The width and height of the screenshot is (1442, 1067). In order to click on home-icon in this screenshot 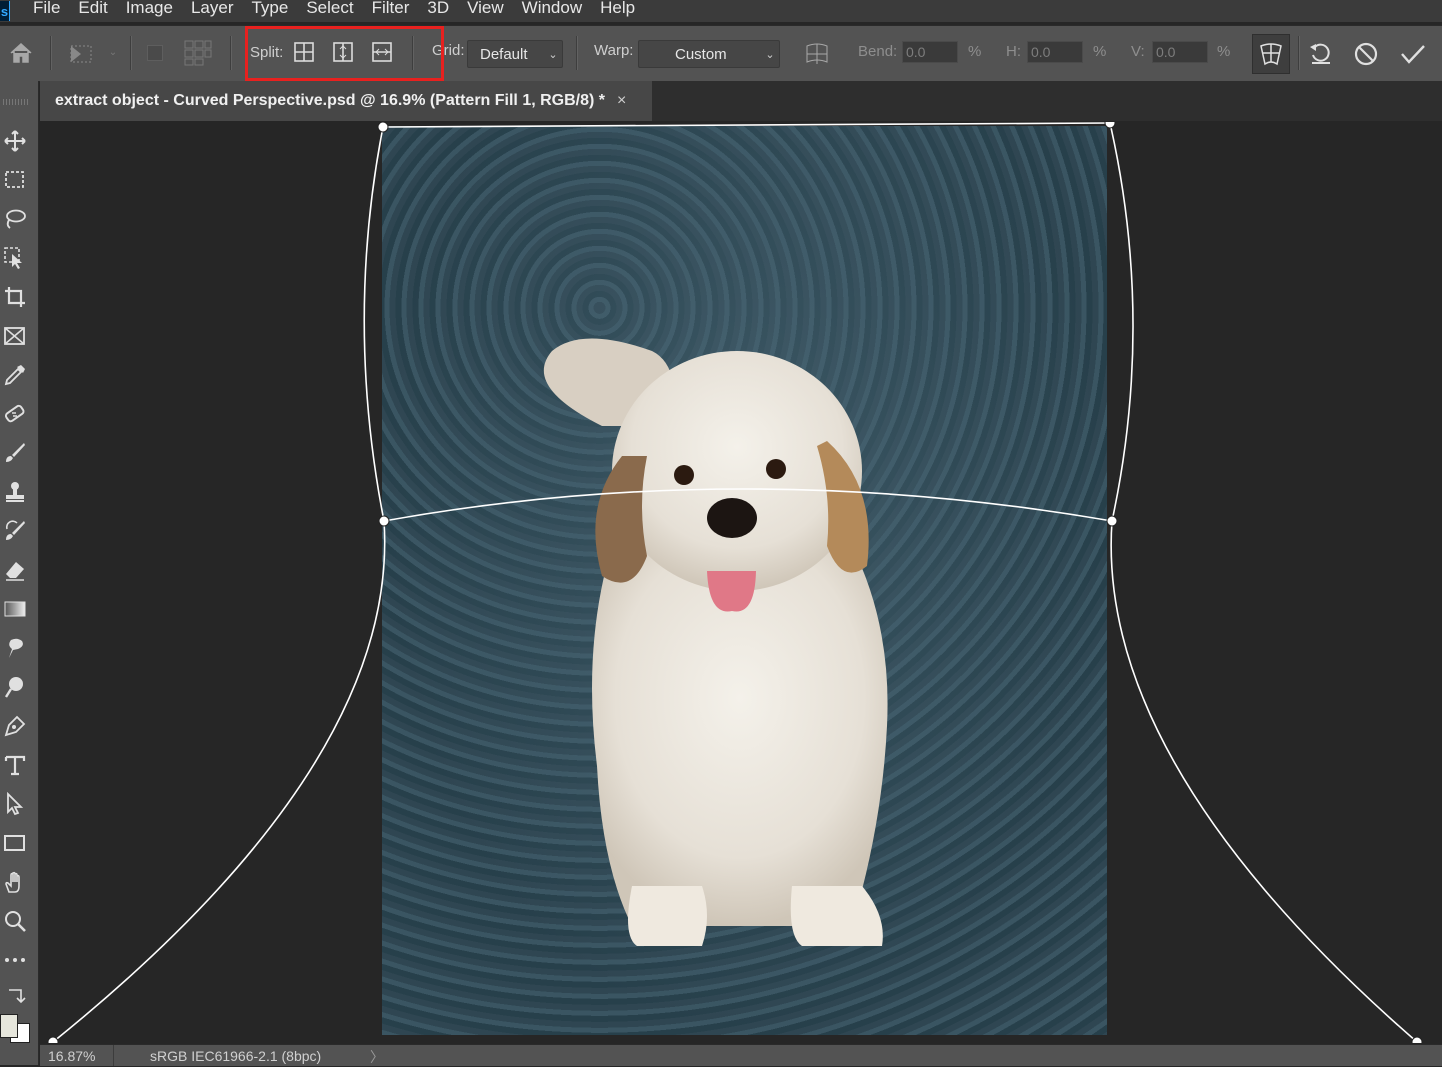, I will do `click(21, 53)`.